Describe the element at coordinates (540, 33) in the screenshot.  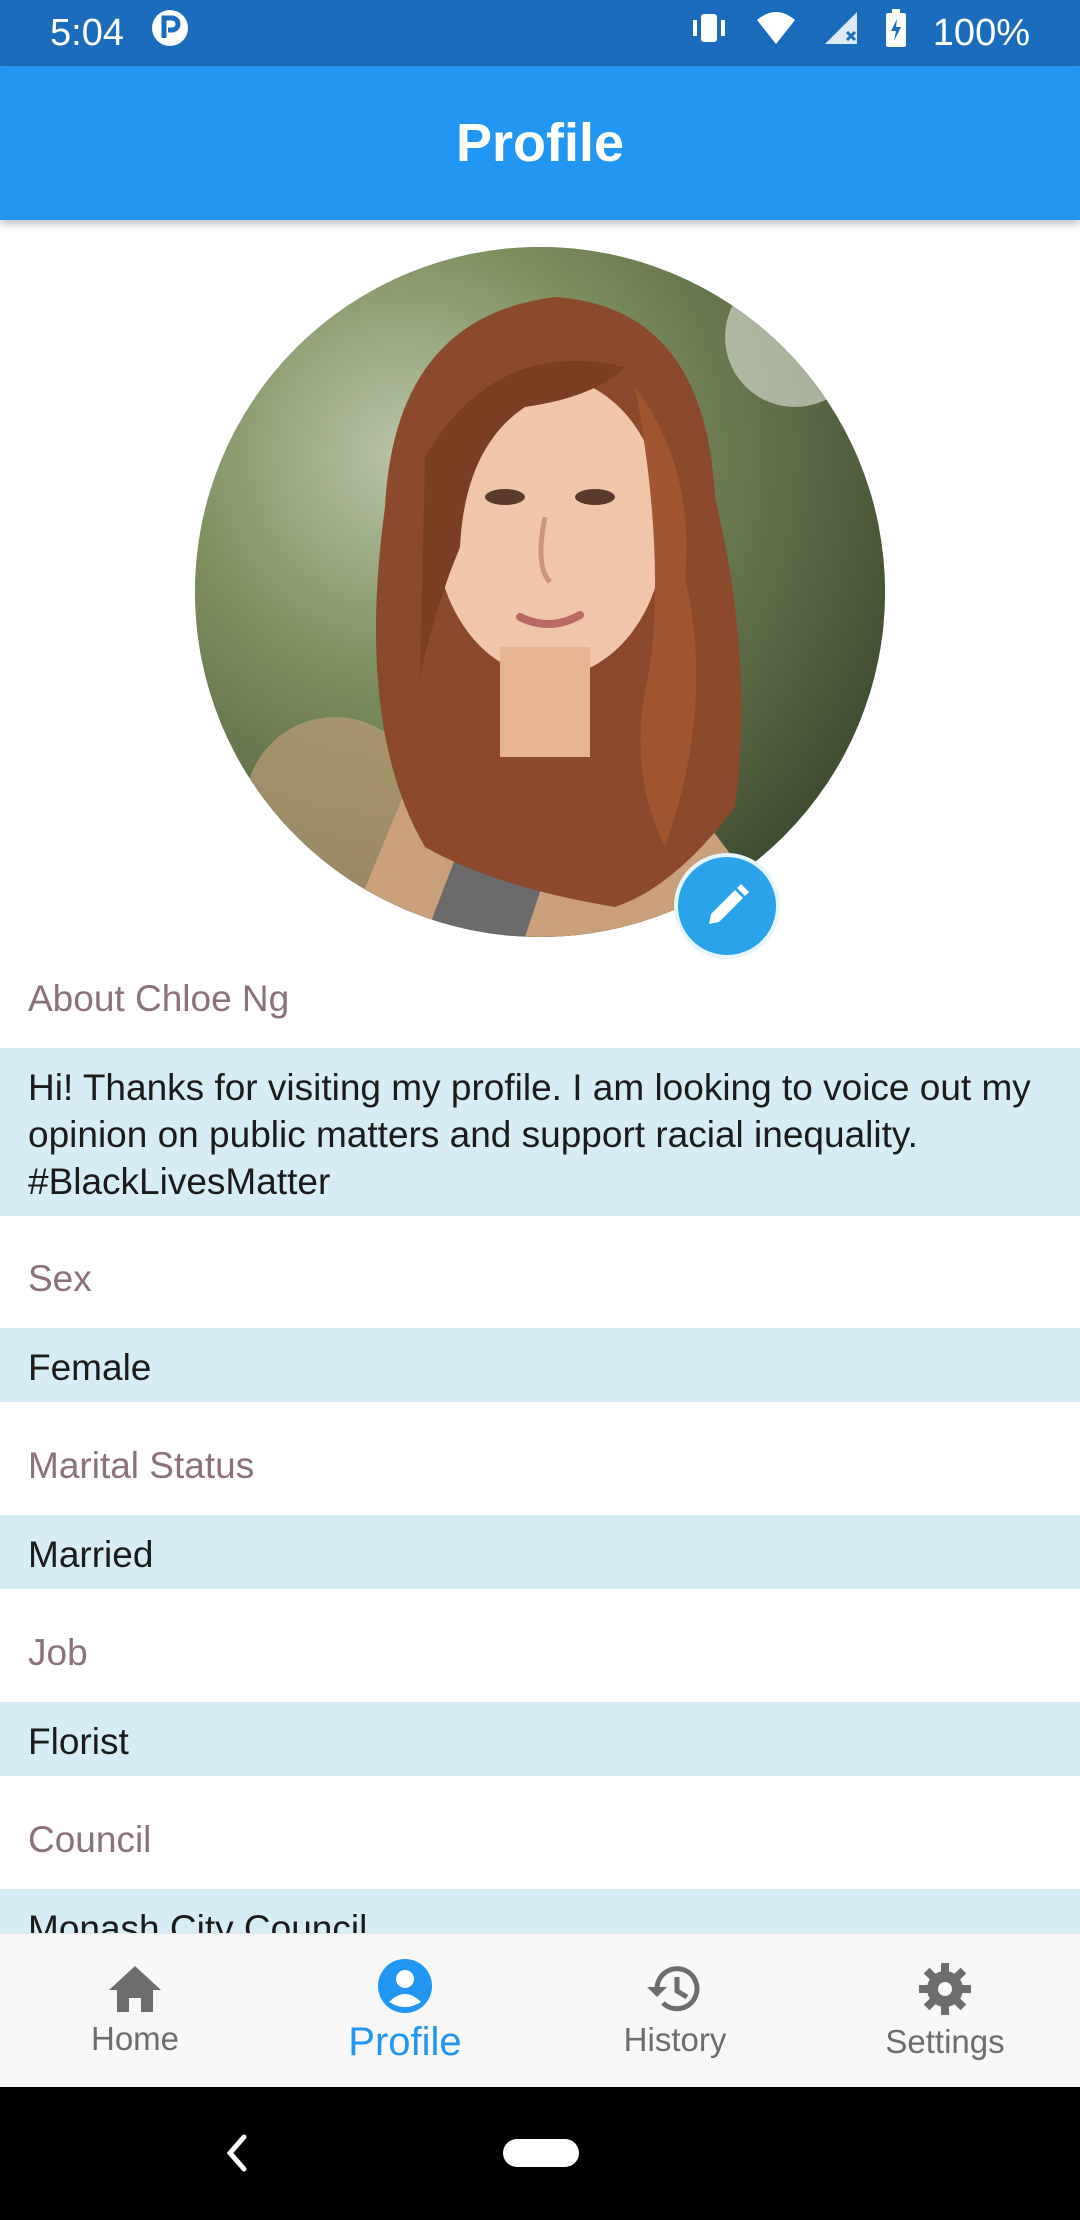
I see `status-bar: 5:04 100%` at that location.